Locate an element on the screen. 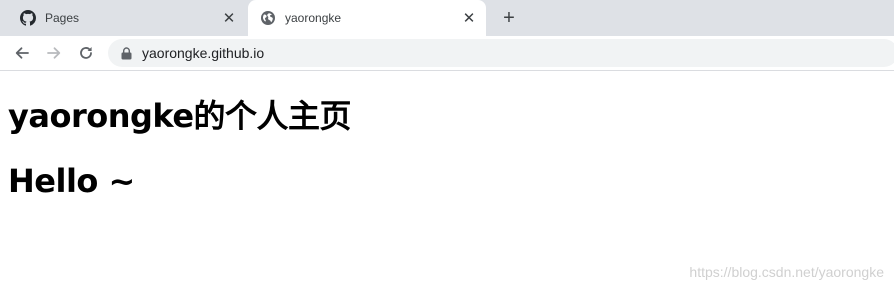  page-subtitle: Hello ~ is located at coordinates (71, 181).